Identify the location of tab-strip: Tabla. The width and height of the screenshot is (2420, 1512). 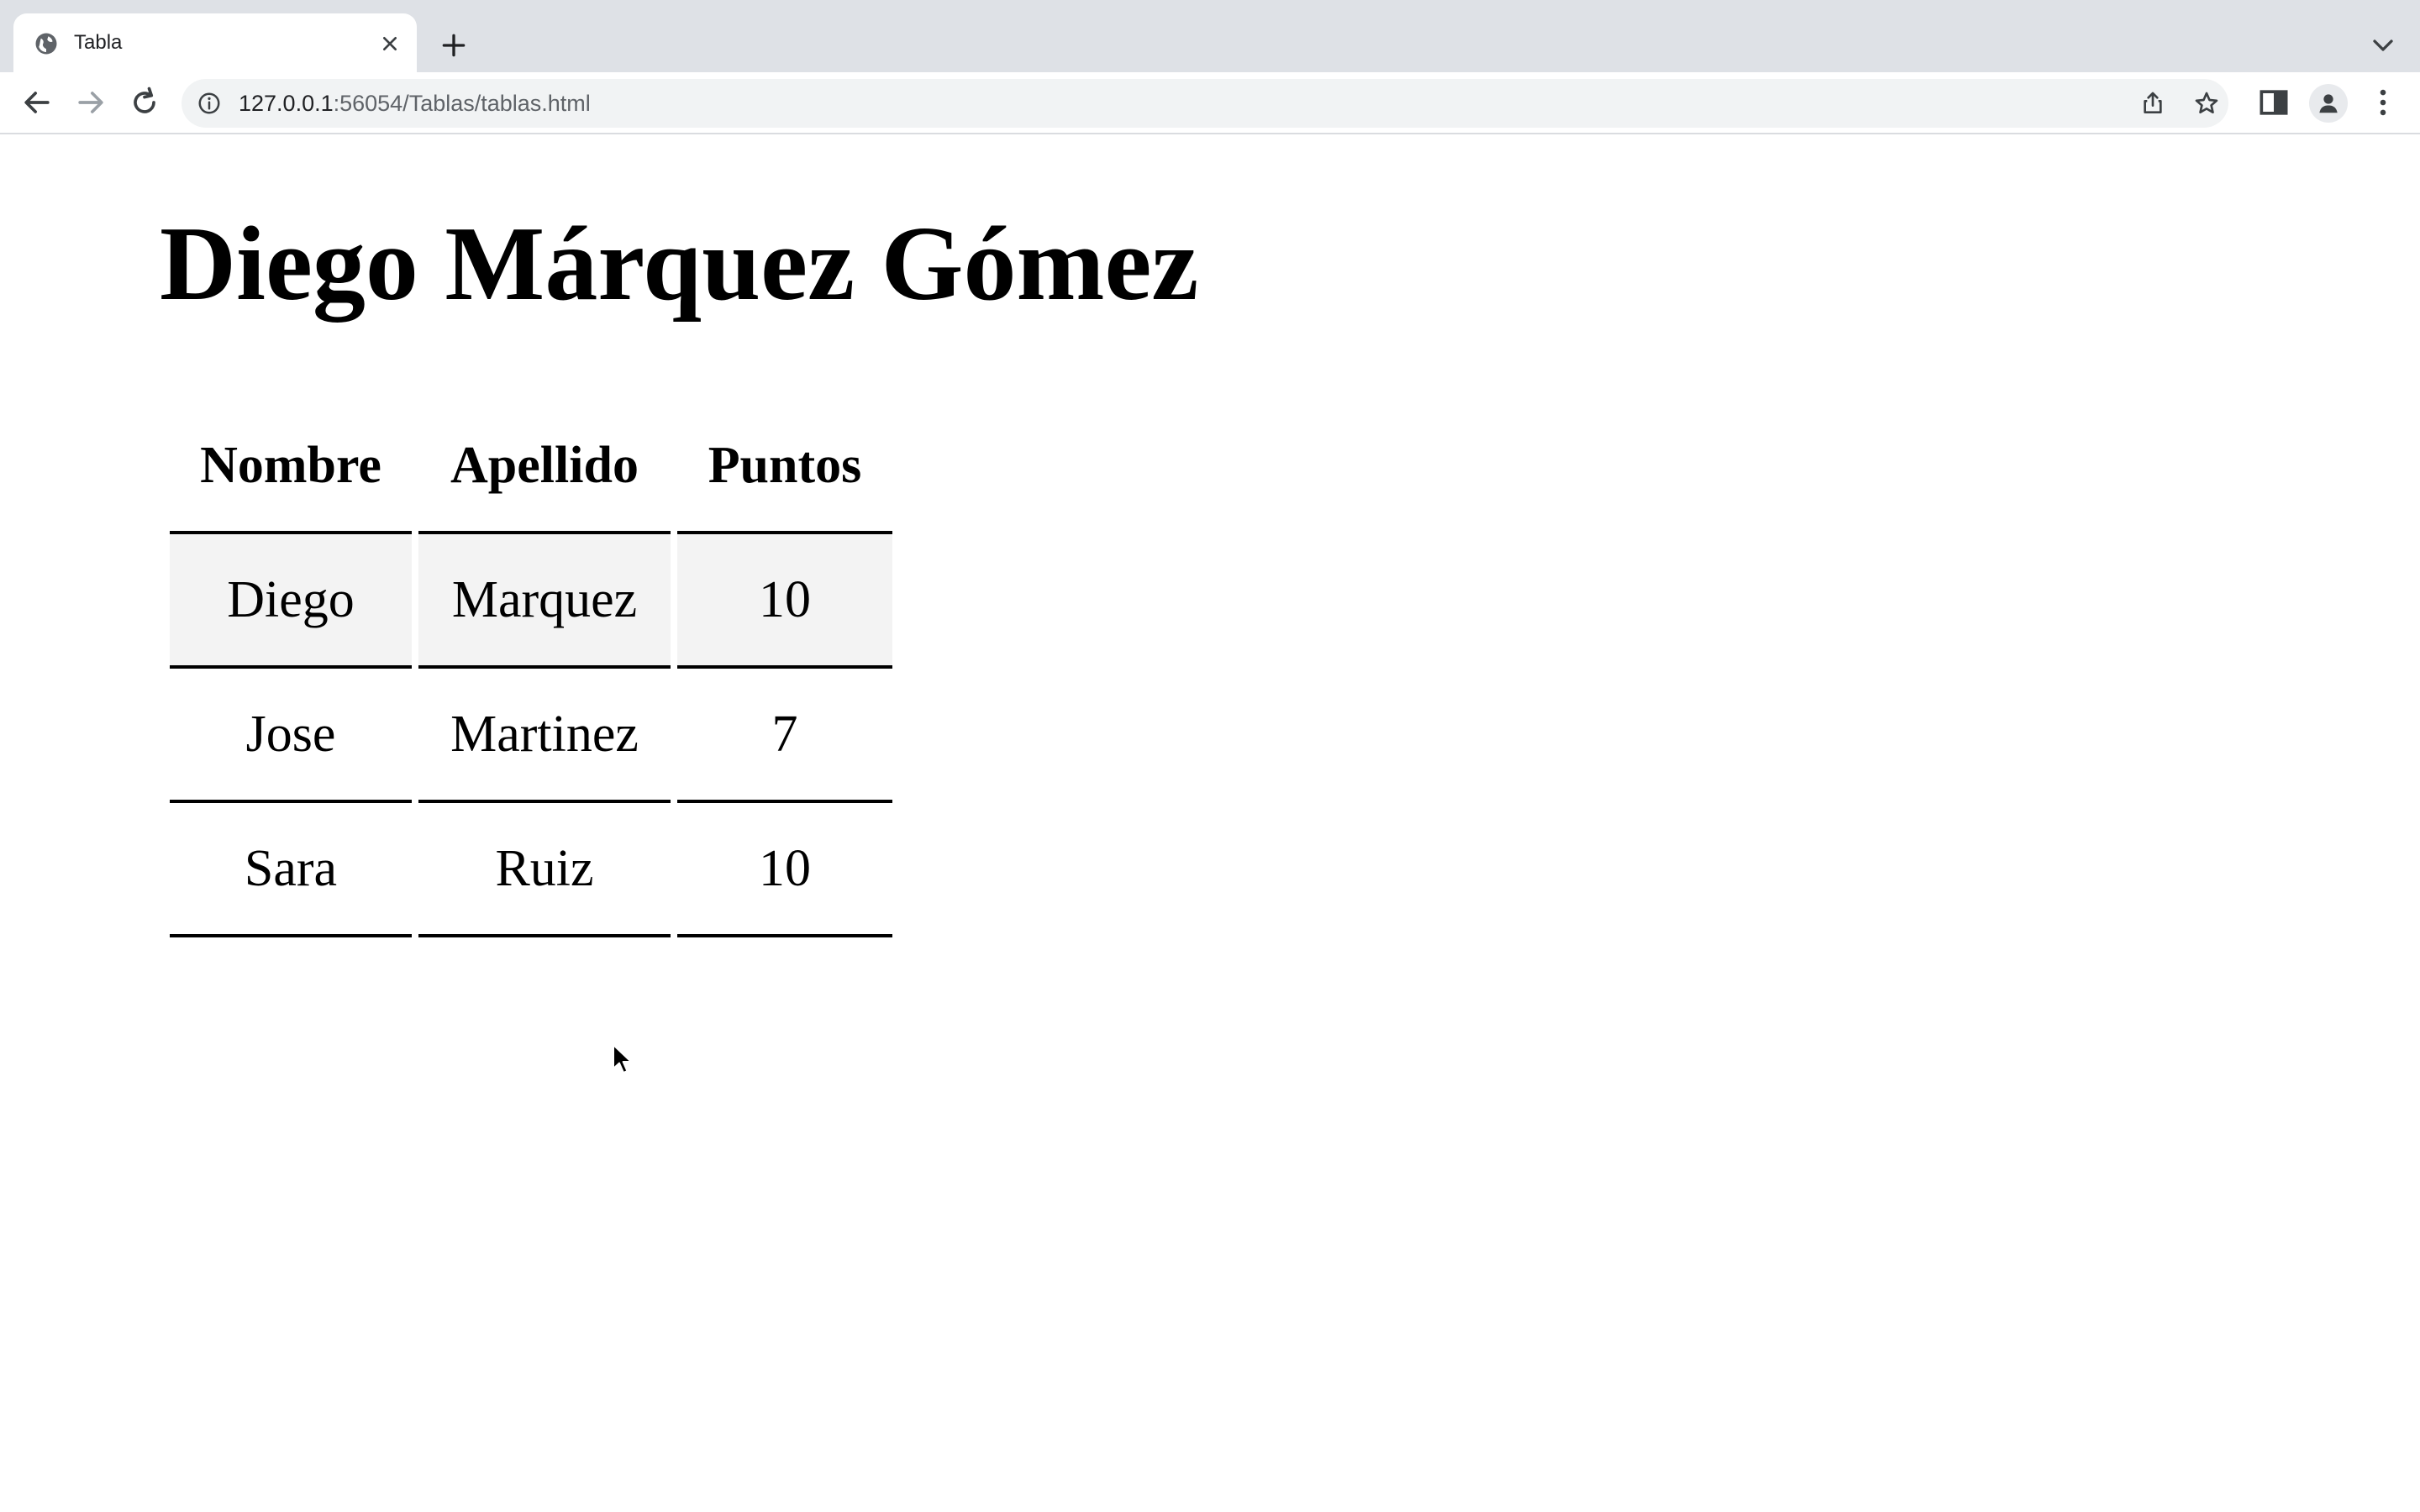
(1210, 36).